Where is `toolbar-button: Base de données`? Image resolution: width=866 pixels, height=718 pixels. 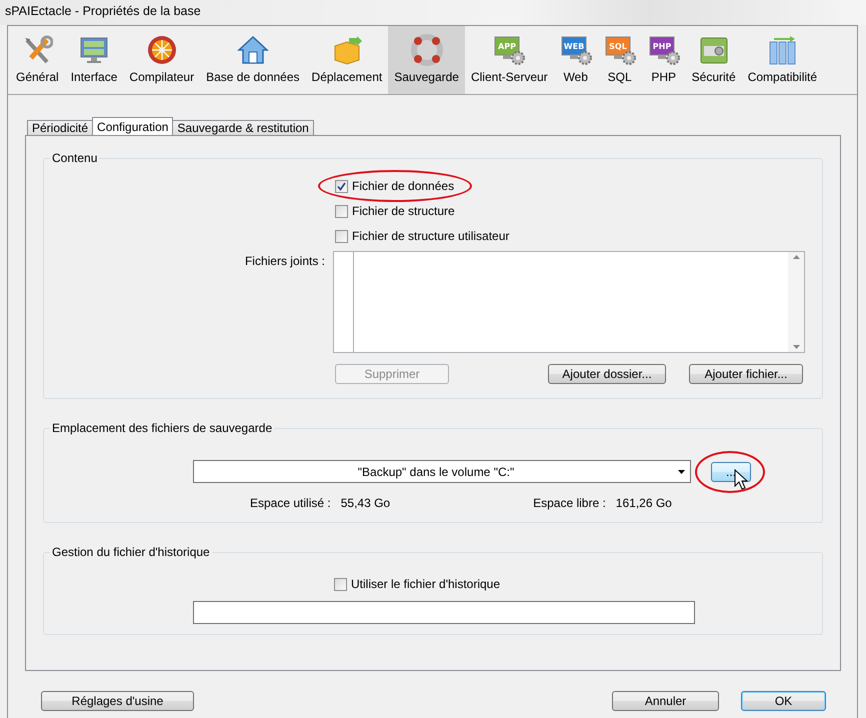 toolbar-button: Base de données is located at coordinates (253, 60).